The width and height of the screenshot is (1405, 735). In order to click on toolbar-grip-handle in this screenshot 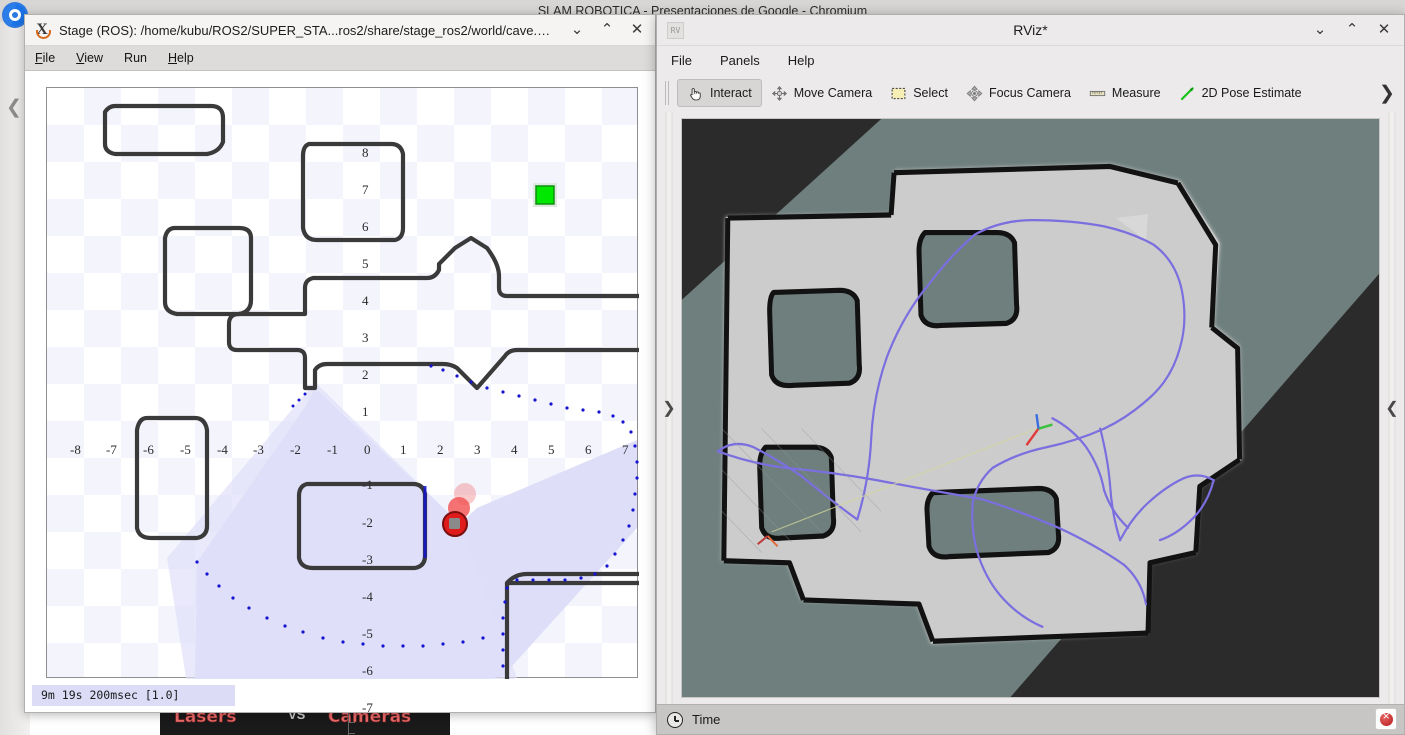, I will do `click(668, 93)`.